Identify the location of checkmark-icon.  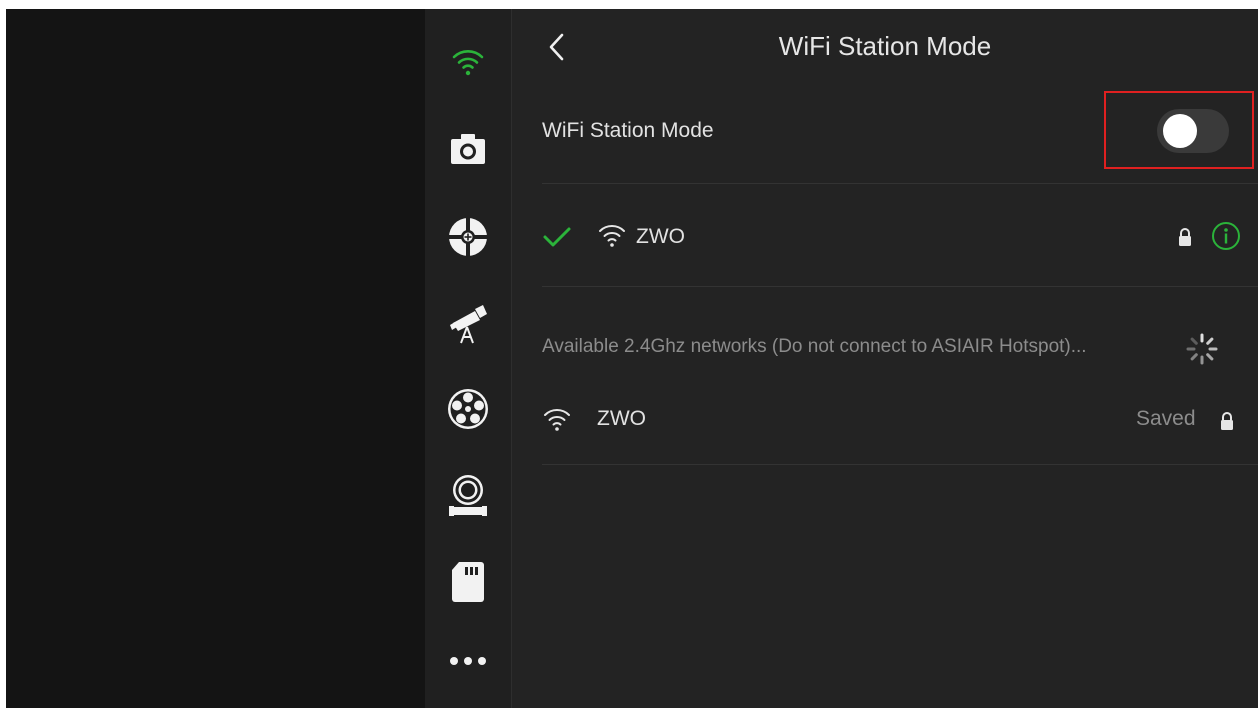
(557, 237).